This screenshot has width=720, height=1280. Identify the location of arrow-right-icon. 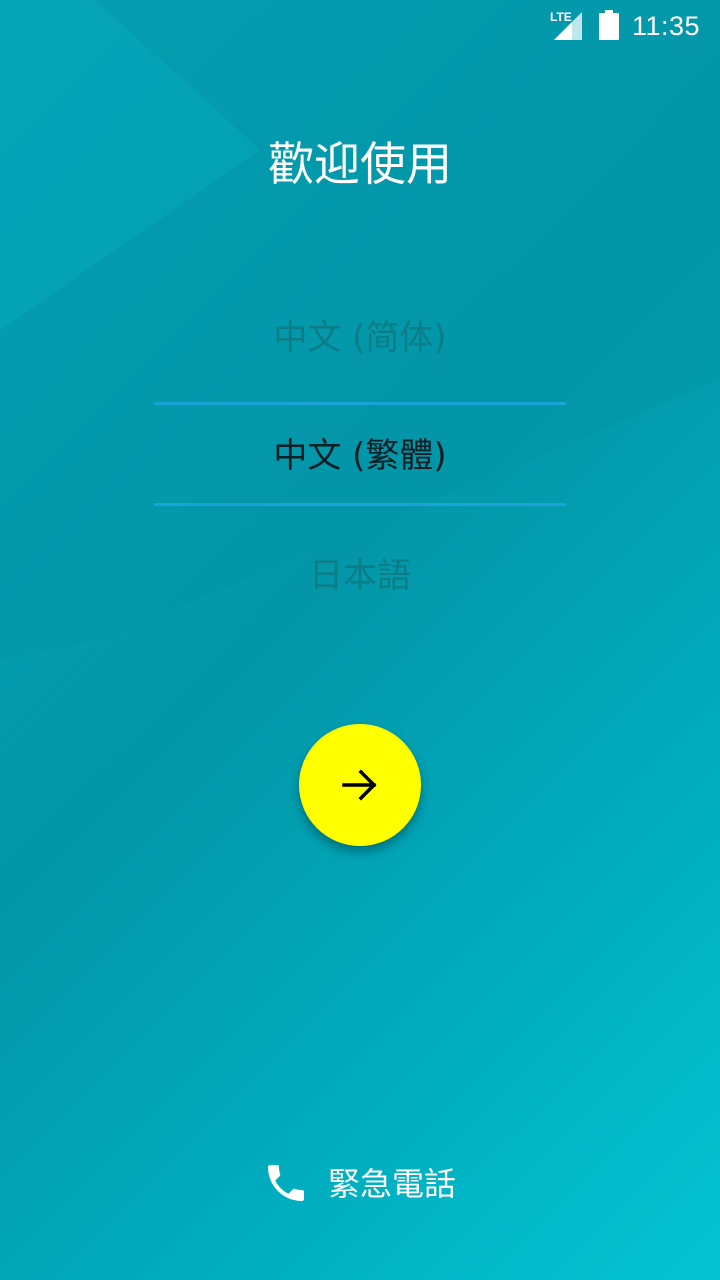
(359, 785).